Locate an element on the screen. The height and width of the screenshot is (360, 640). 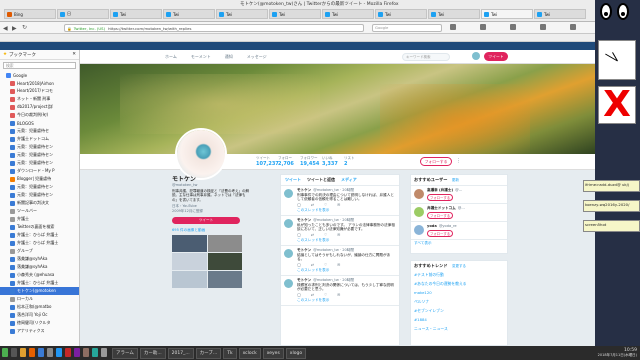
timeline-tab: ツイートと返信 is located at coordinates (321, 180).